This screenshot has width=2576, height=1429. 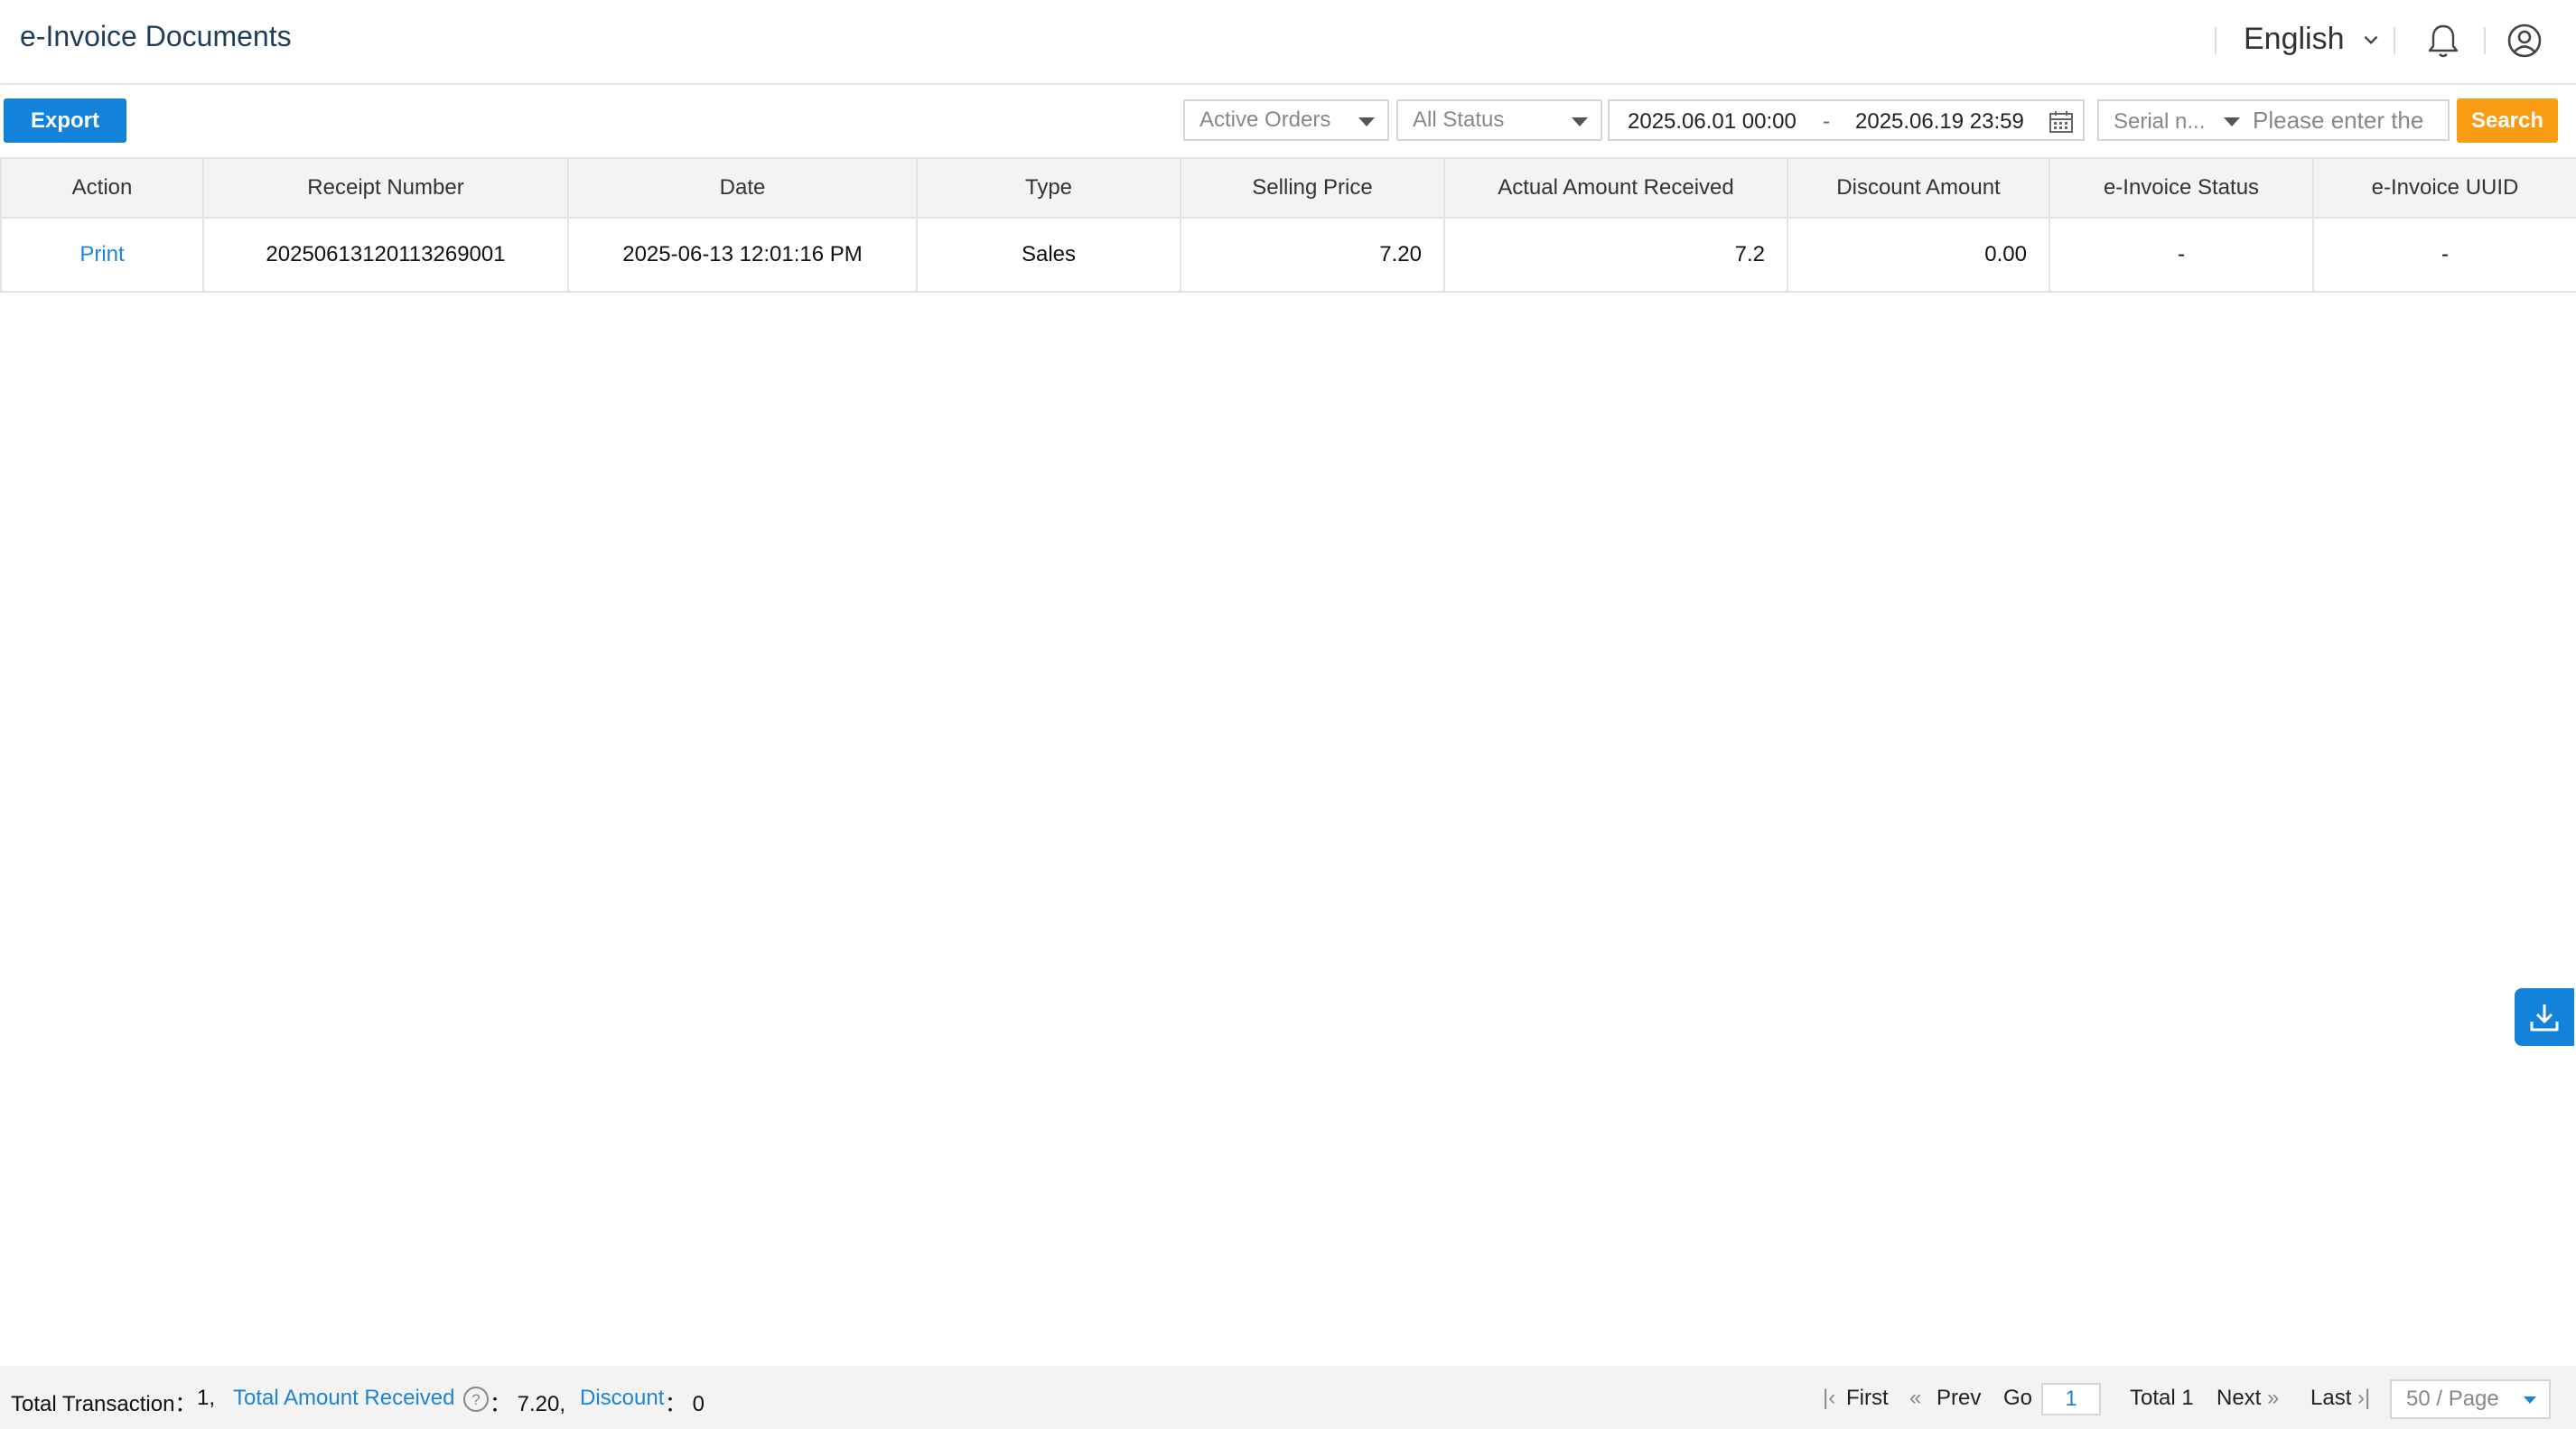 I want to click on bell-icon, so click(x=2443, y=40).